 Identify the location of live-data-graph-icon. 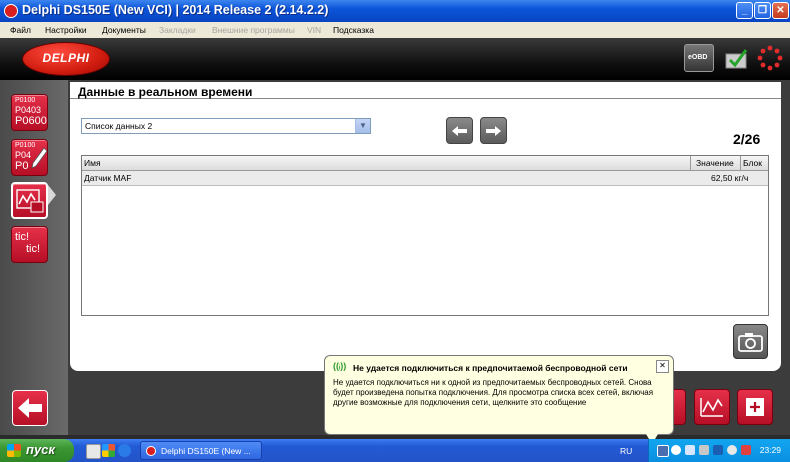
(30, 201).